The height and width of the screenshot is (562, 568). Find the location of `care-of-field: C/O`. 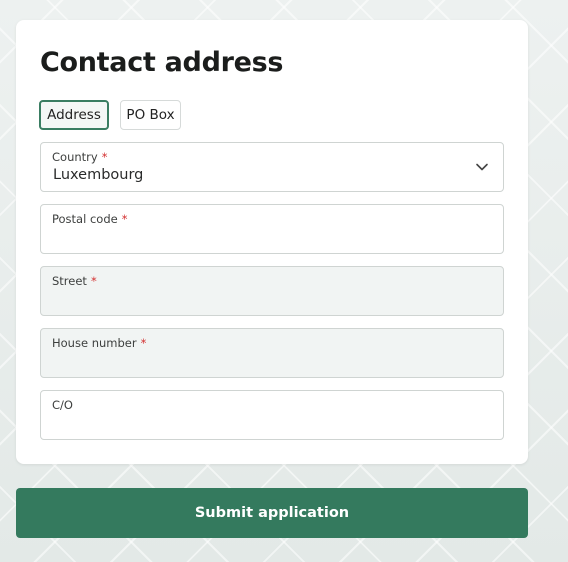

care-of-field: C/O is located at coordinates (272, 415).